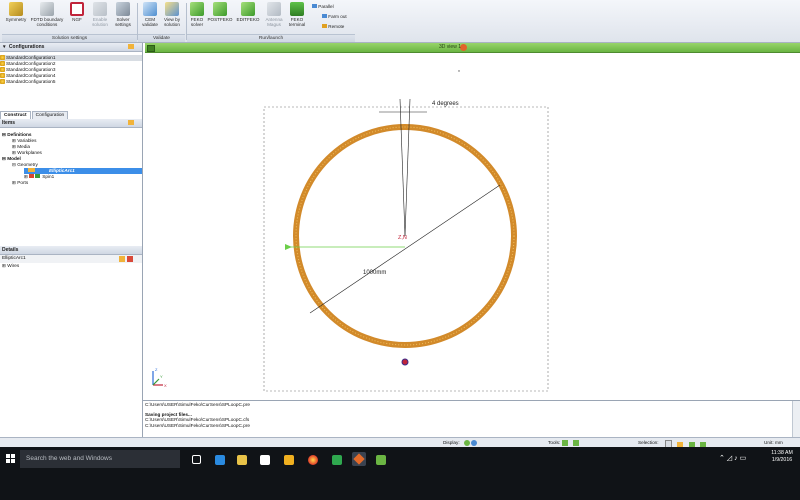  I want to click on cadfeko-taskbar-icon, so click(359, 459).